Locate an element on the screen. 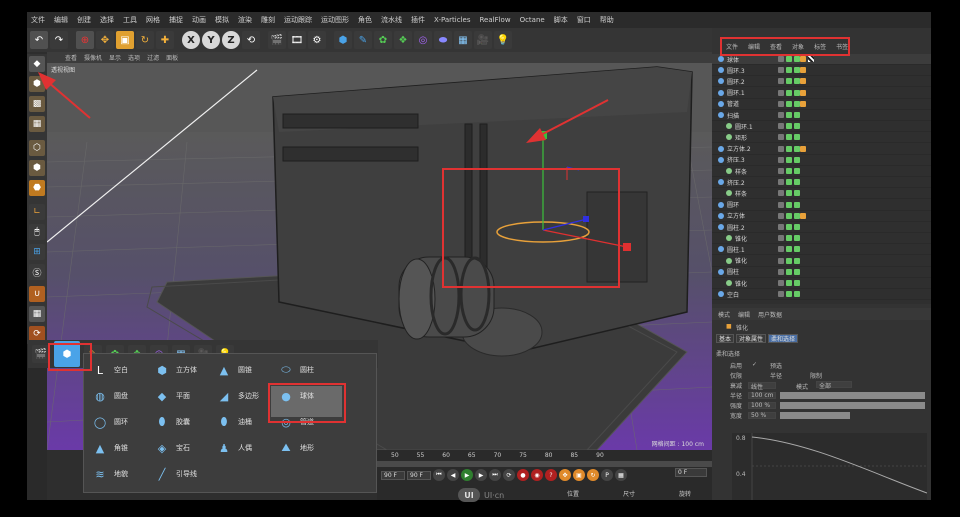 Image resolution: width=960 pixels, height=517 pixels. object-row: 圆环.3 is located at coordinates (821, 71).